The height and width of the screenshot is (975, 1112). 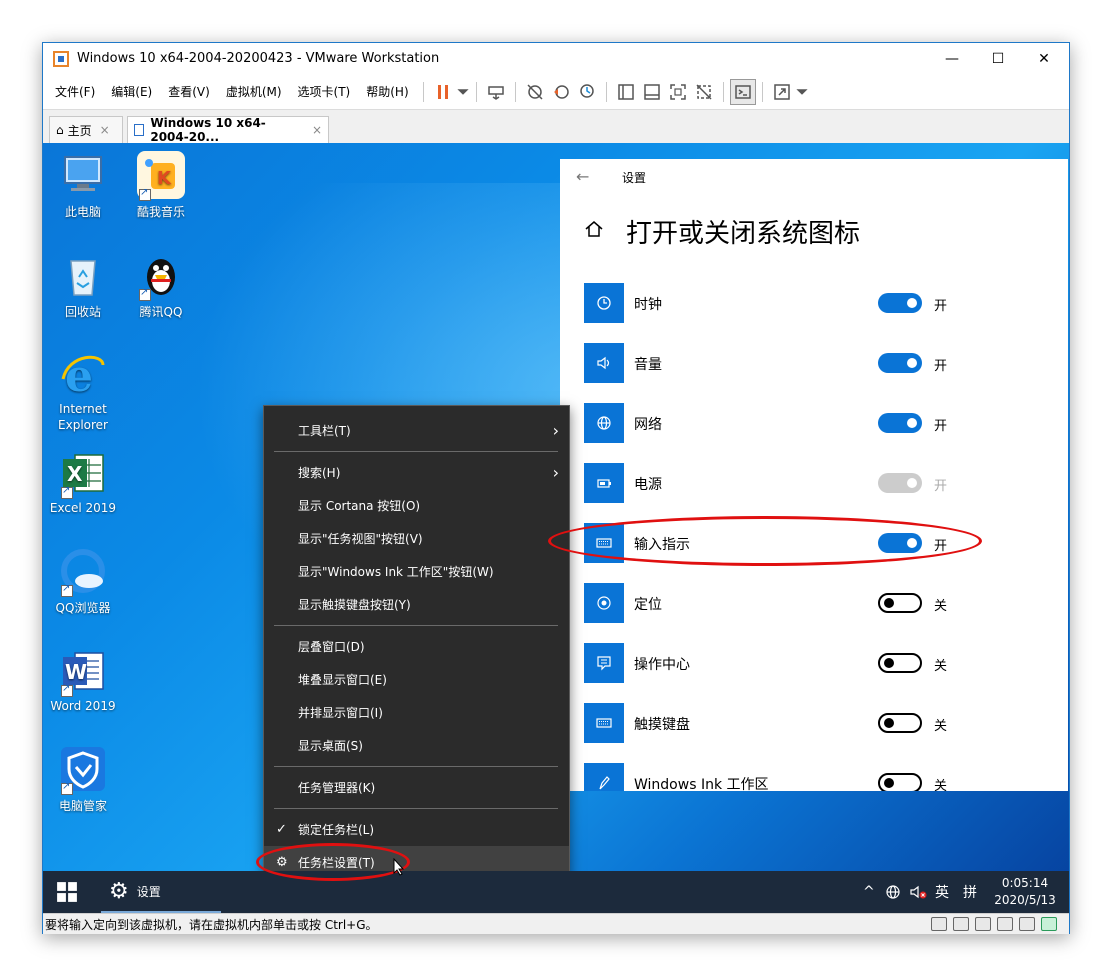 I want to click on windows-ink-toggle, so click(x=900, y=782).